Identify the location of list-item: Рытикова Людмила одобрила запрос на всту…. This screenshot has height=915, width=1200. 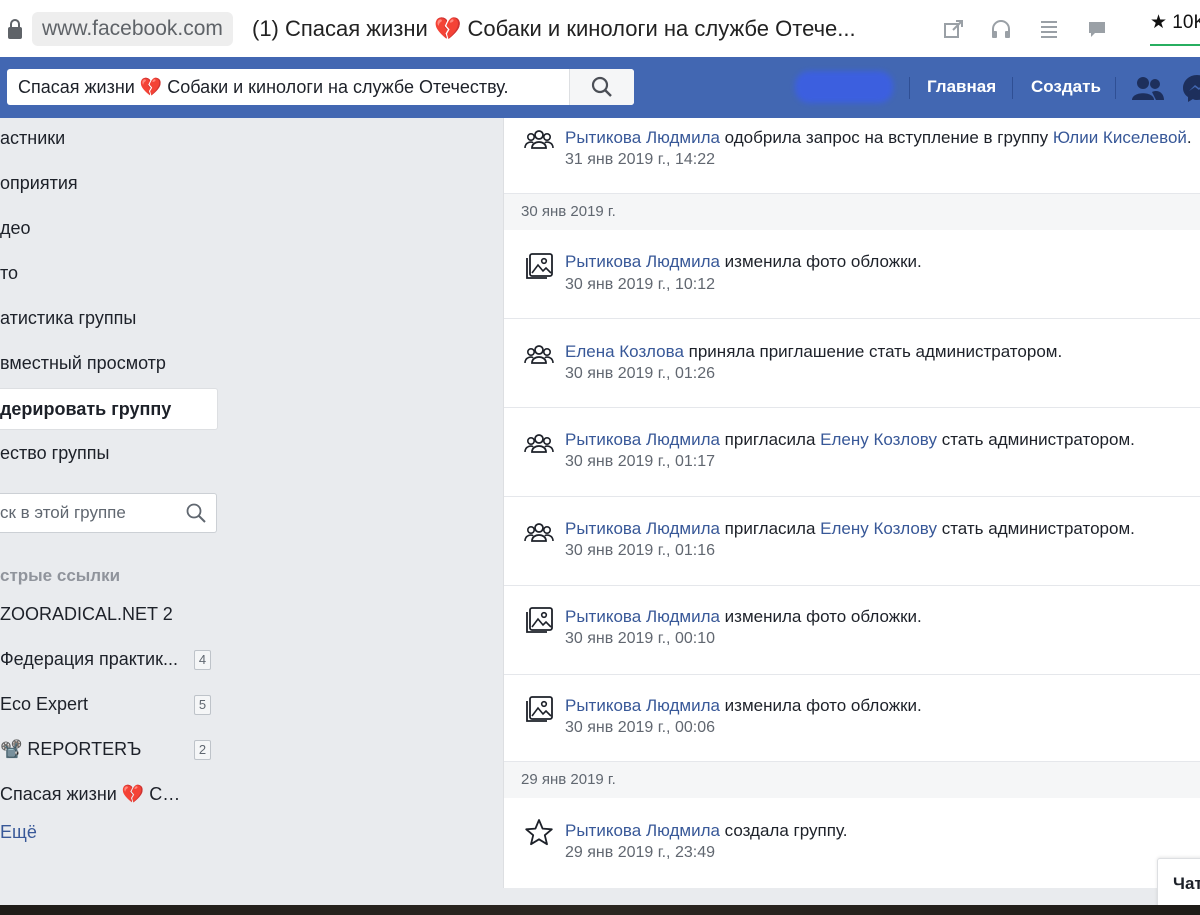
(852, 156).